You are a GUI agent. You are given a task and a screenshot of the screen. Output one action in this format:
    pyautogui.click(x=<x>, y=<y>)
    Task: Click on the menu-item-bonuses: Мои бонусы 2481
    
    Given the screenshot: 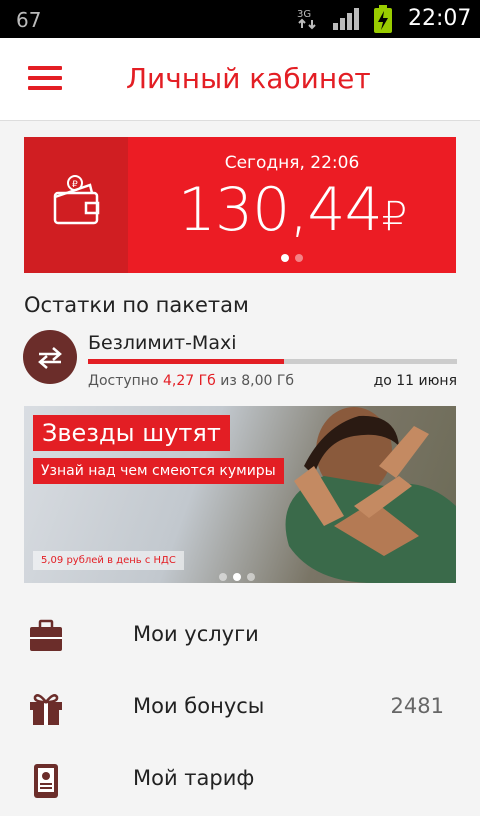 What is the action you would take?
    pyautogui.click(x=240, y=708)
    